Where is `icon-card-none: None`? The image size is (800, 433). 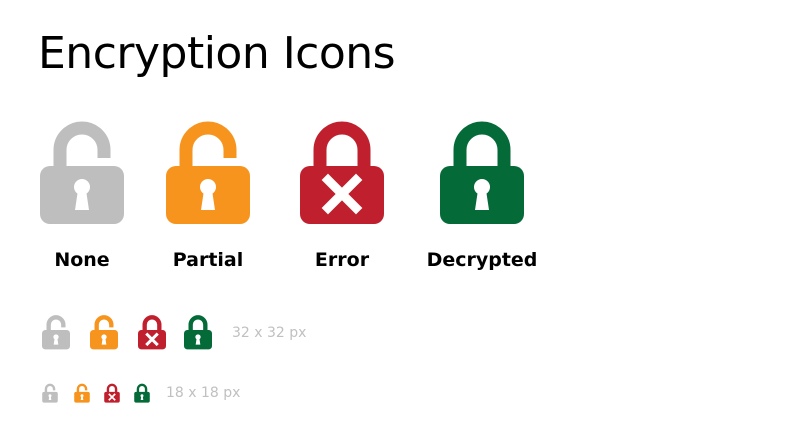 icon-card-none: None is located at coordinates (82, 194).